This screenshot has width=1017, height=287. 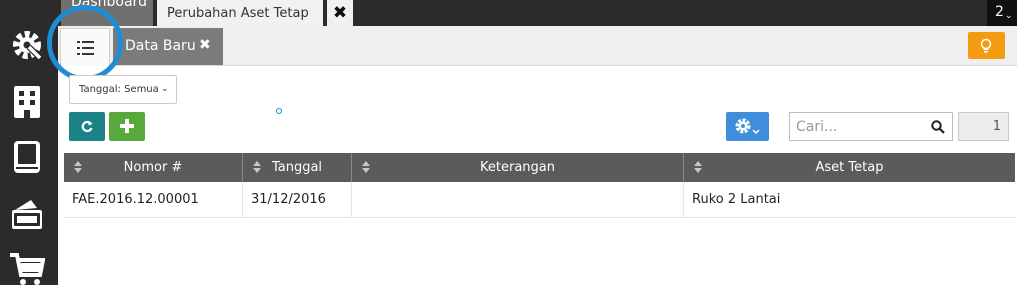 I want to click on loading-indicator, so click(x=279, y=111).